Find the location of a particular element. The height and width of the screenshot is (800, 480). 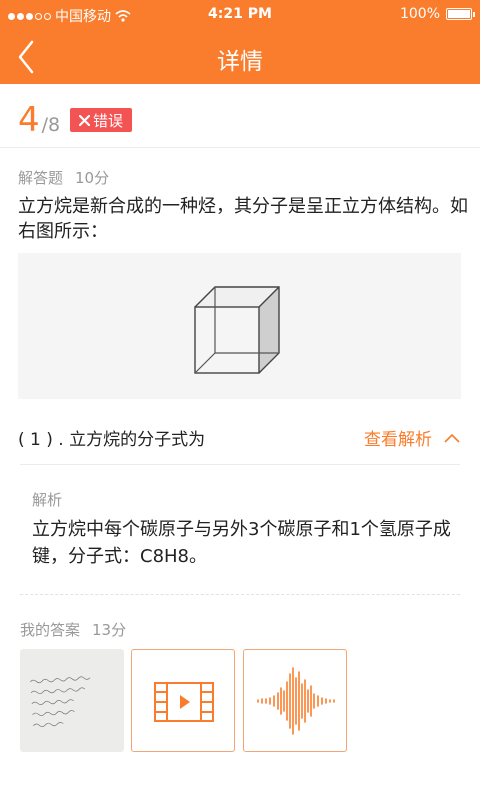

video-film-icon is located at coordinates (184, 702).